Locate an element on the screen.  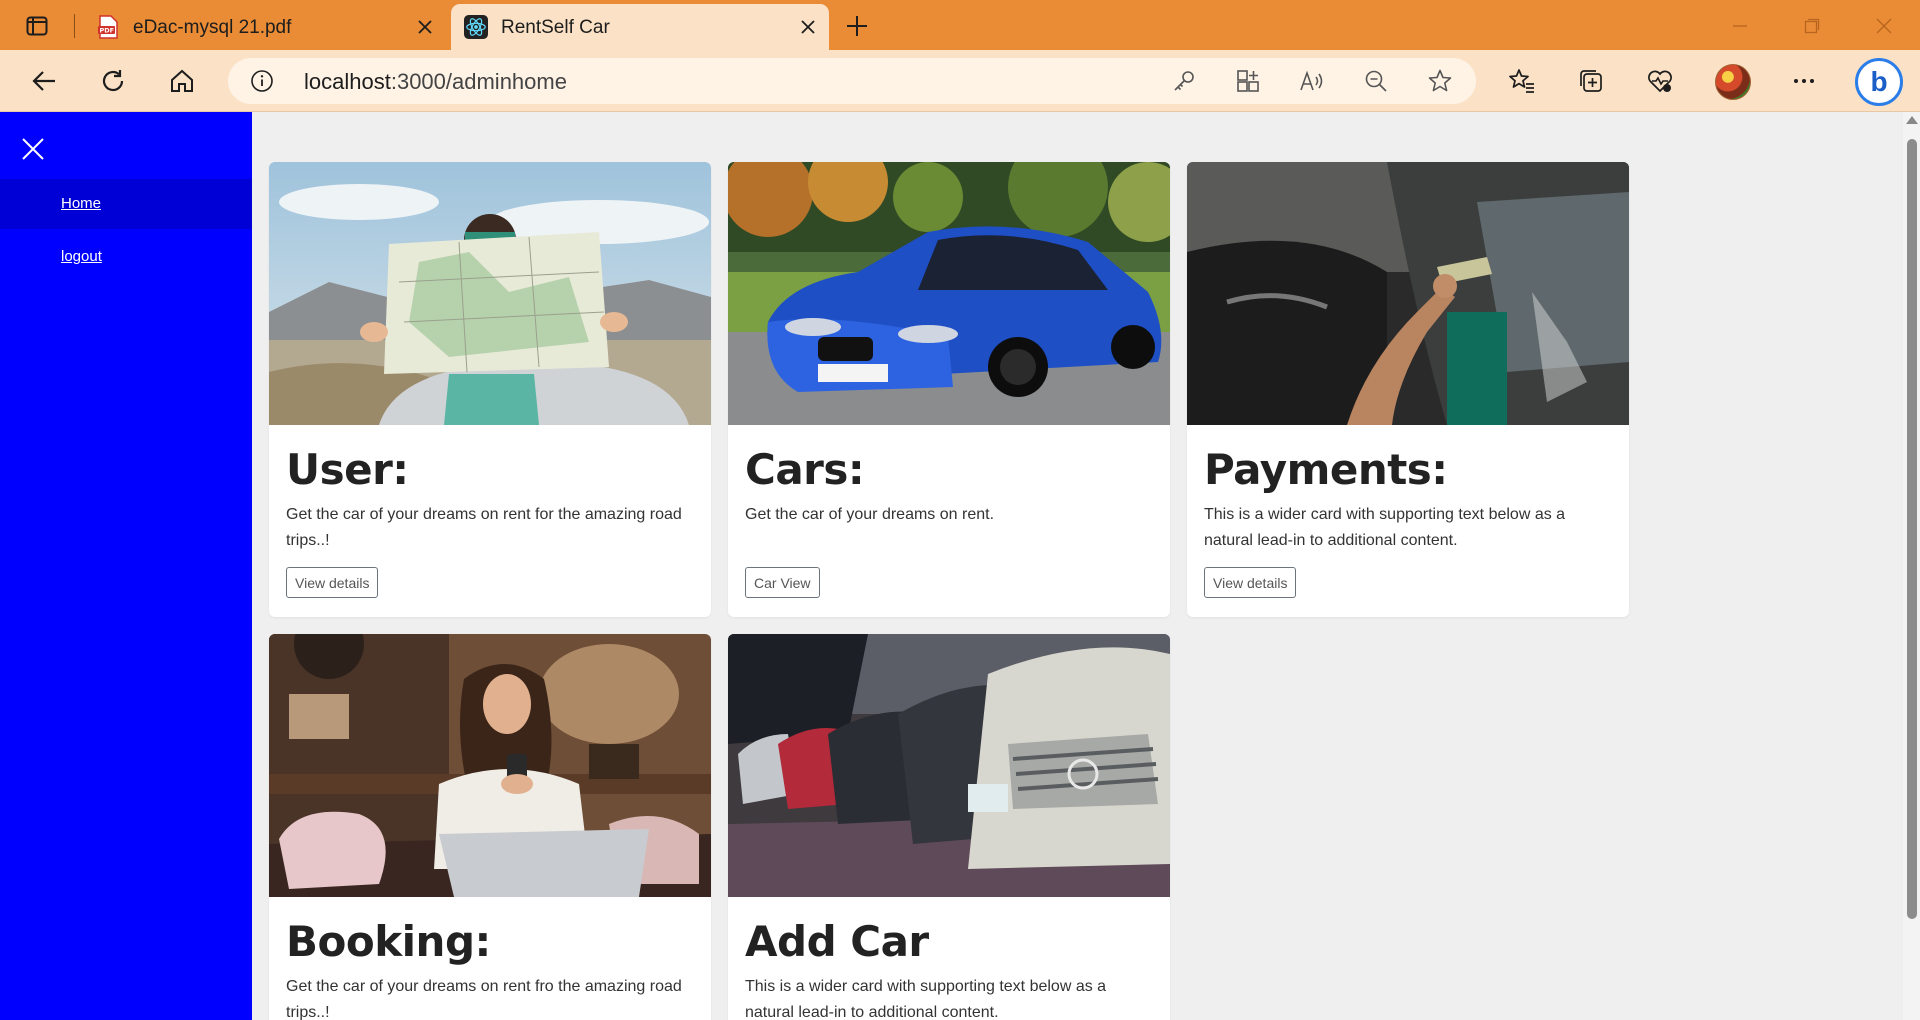
url-host: localhost is located at coordinates (347, 81).